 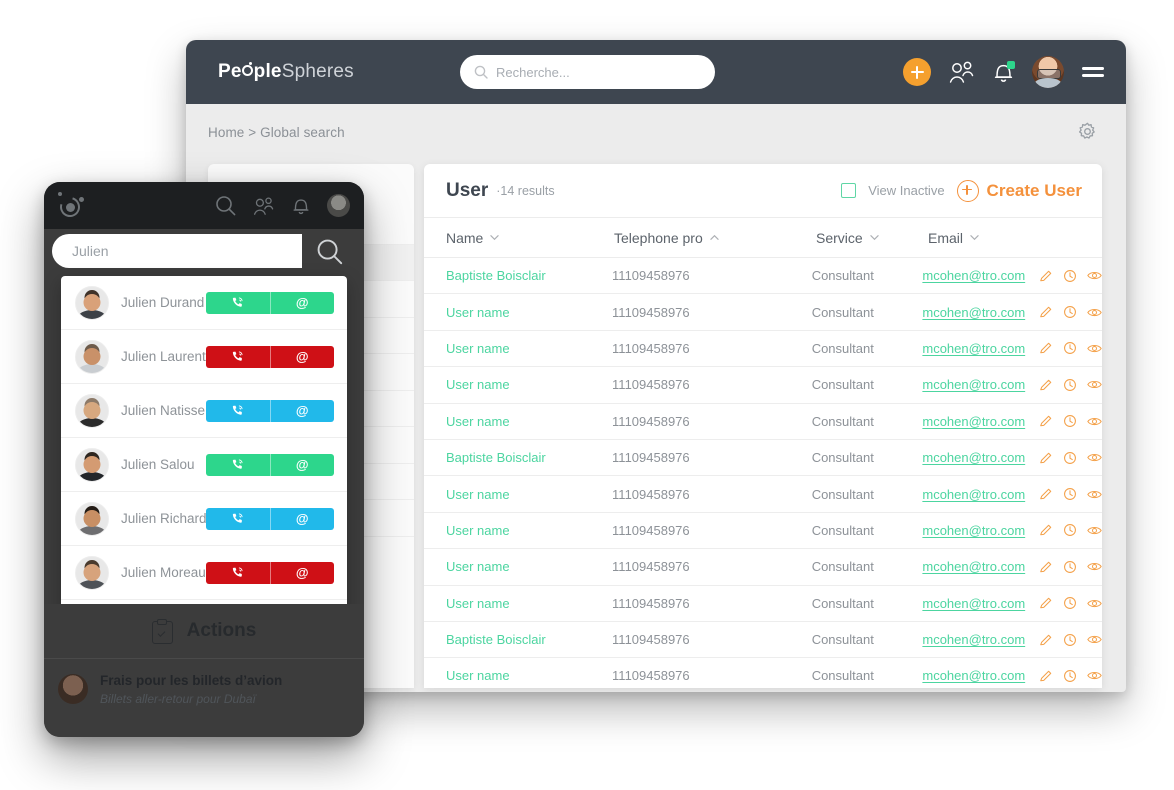 What do you see at coordinates (1019, 190) in the screenshot?
I see `create-user-button: Create User` at bounding box center [1019, 190].